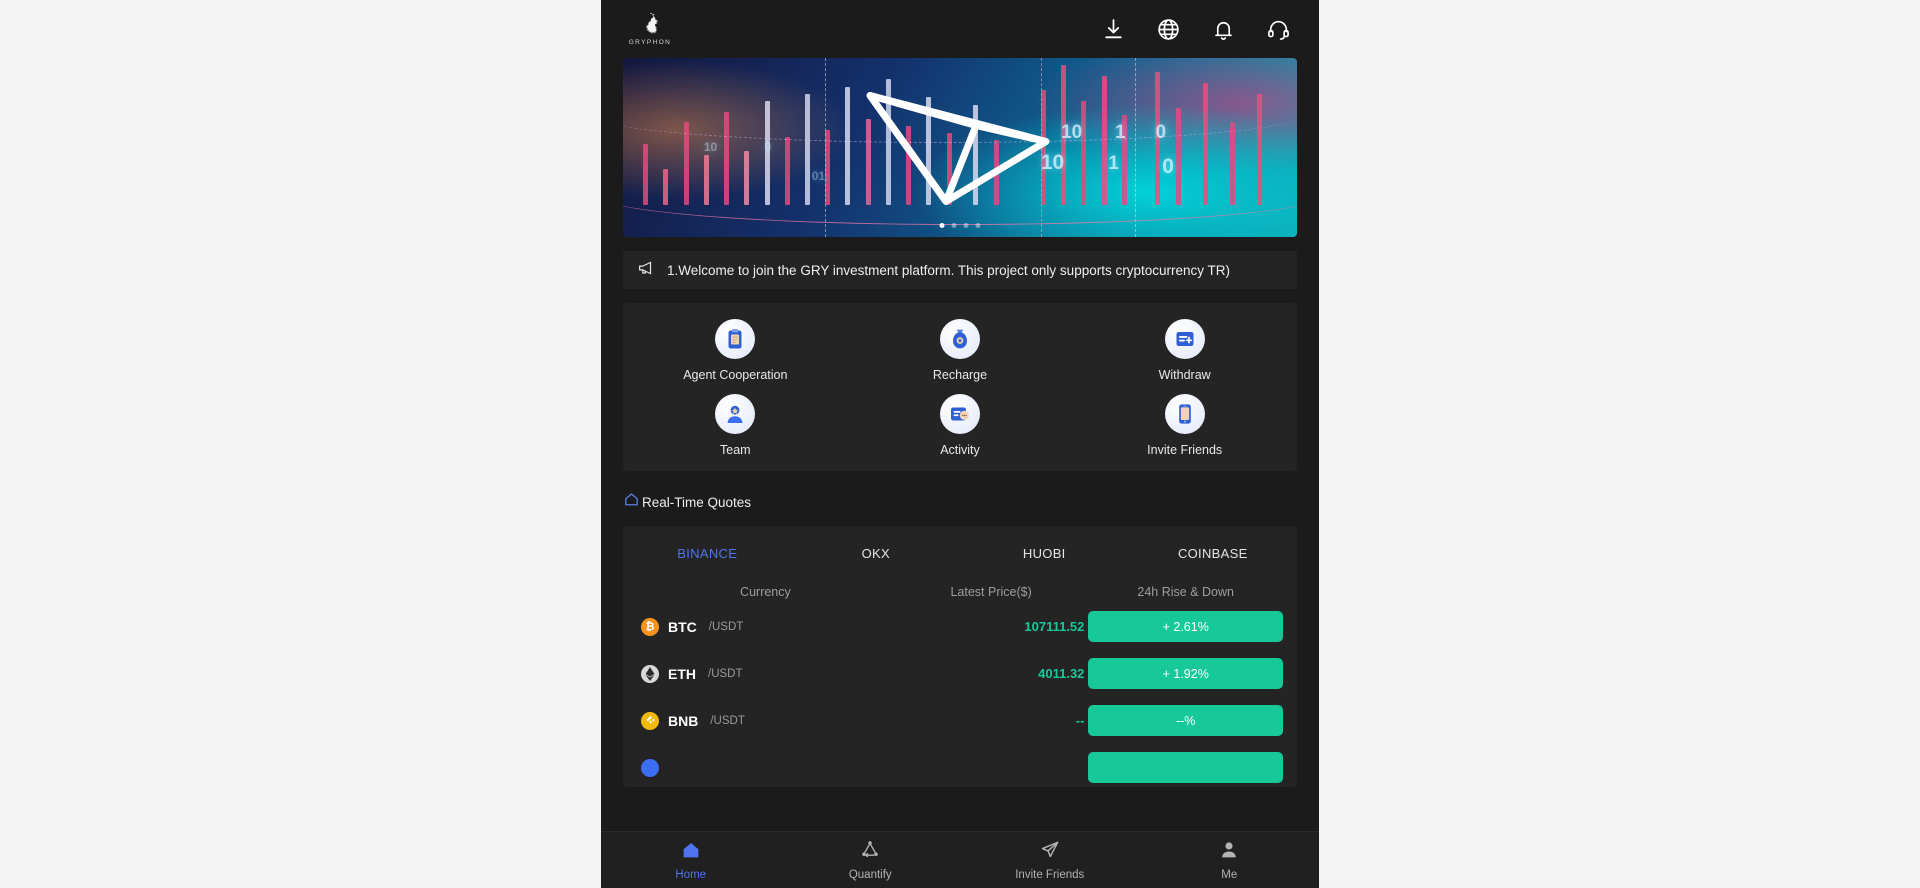  What do you see at coordinates (697, 502) in the screenshot?
I see `section-title: Real-Time Quotes` at bounding box center [697, 502].